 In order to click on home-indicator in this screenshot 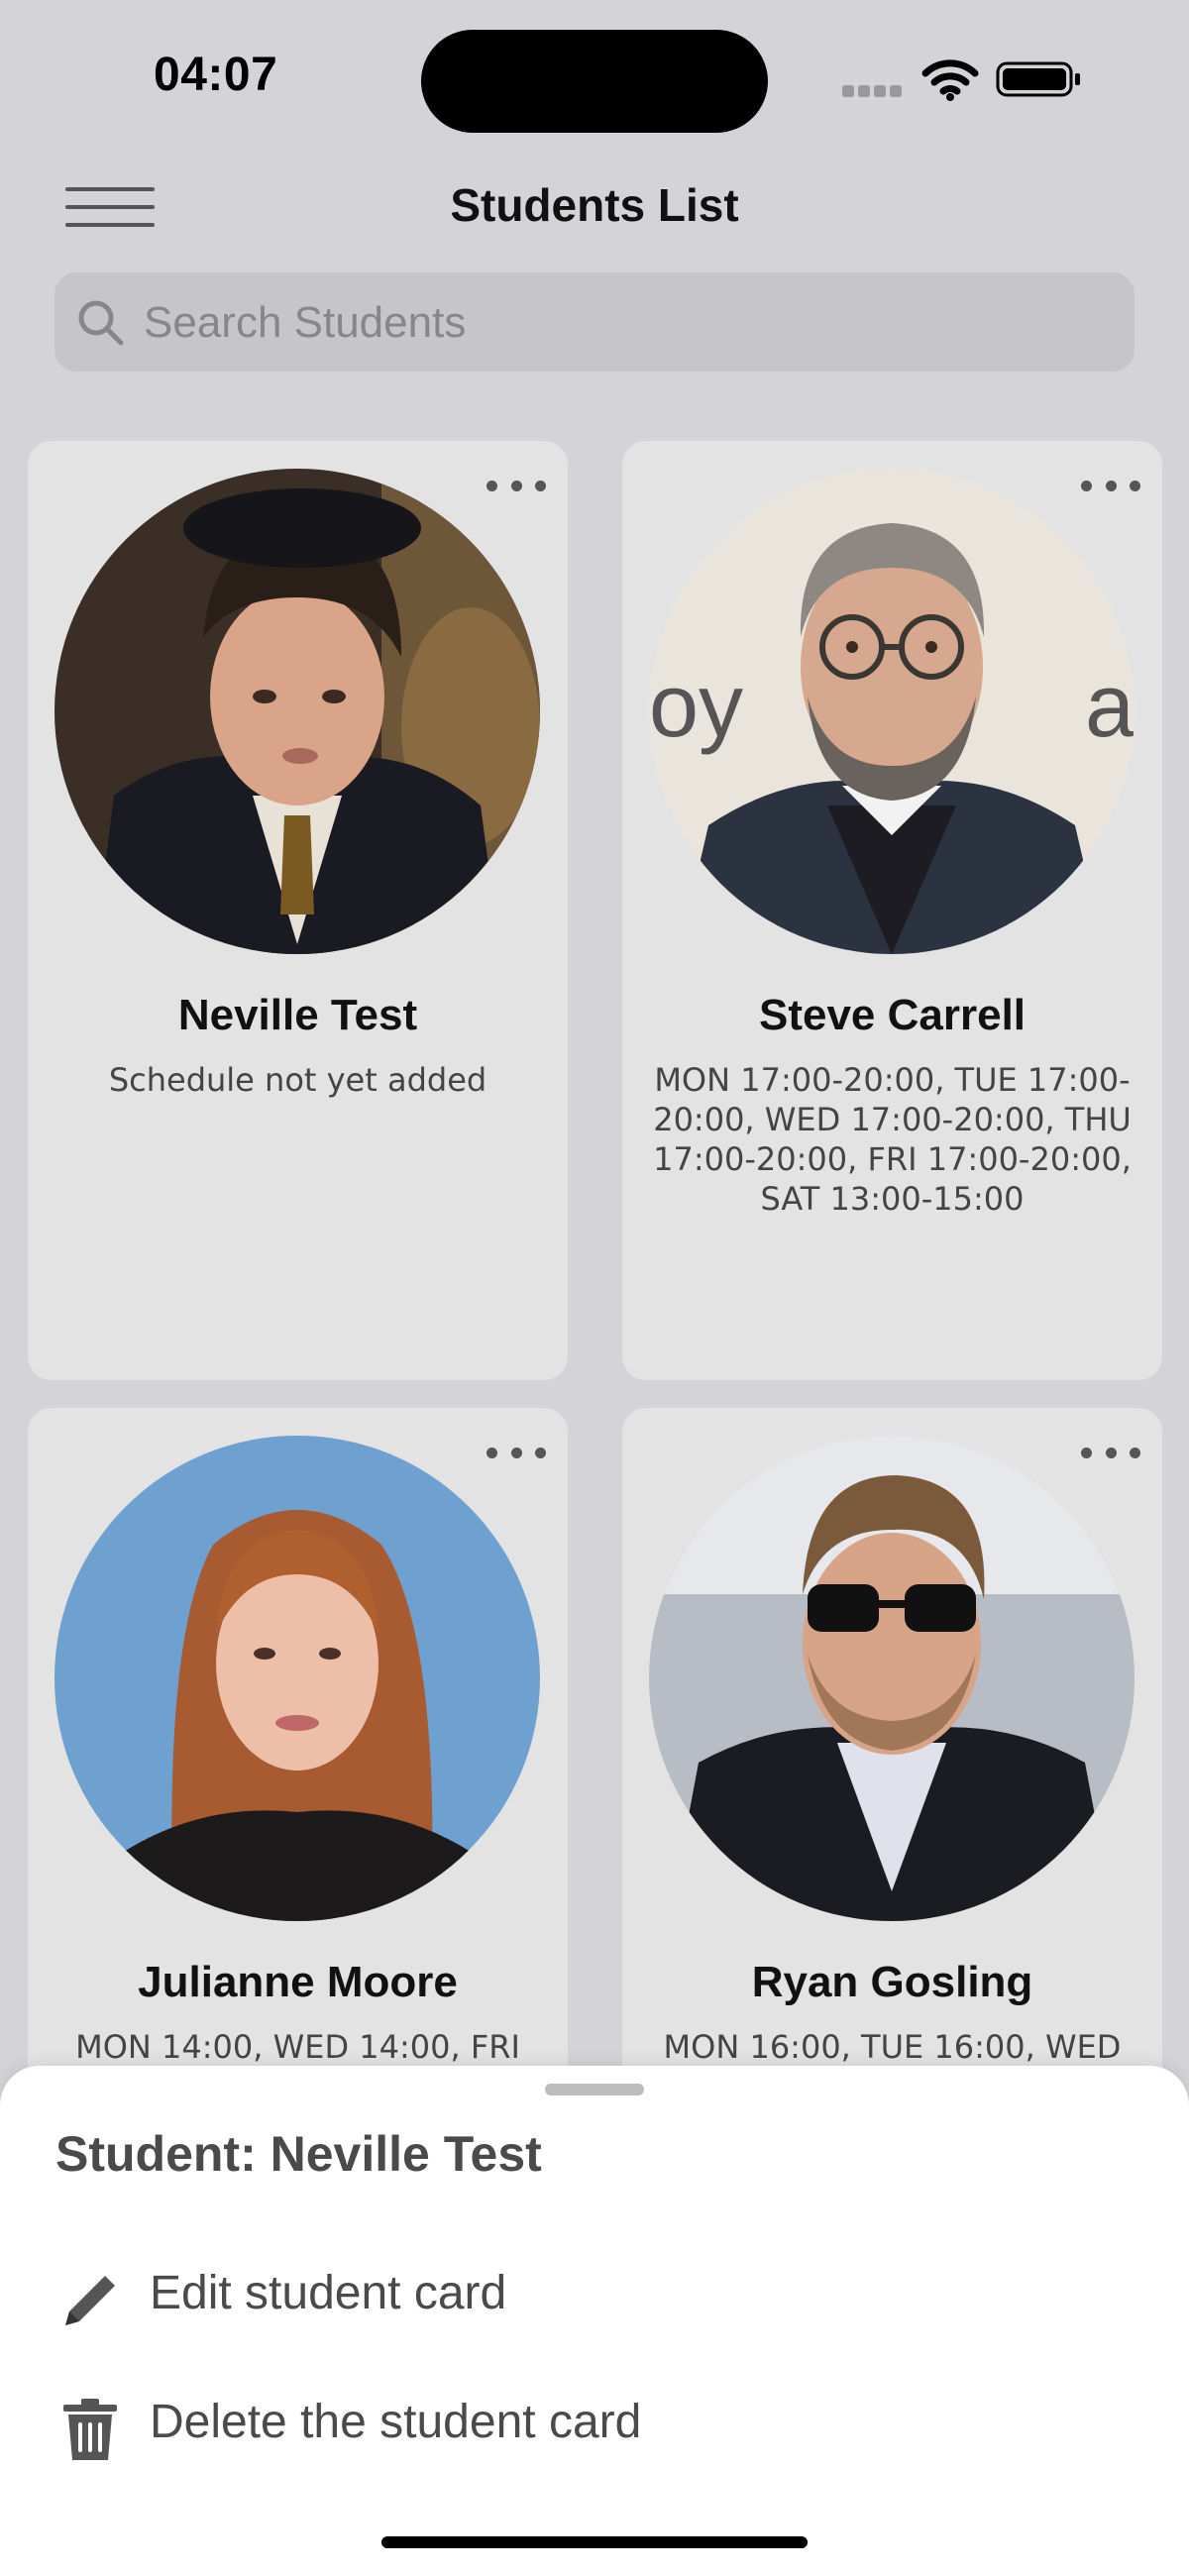, I will do `click(594, 2542)`.